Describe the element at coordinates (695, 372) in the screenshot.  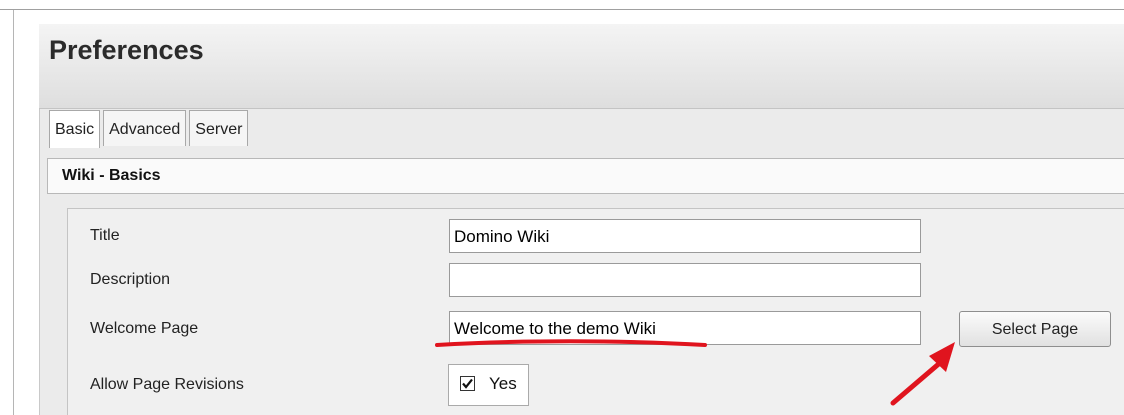
I see `annotation-overlay` at that location.